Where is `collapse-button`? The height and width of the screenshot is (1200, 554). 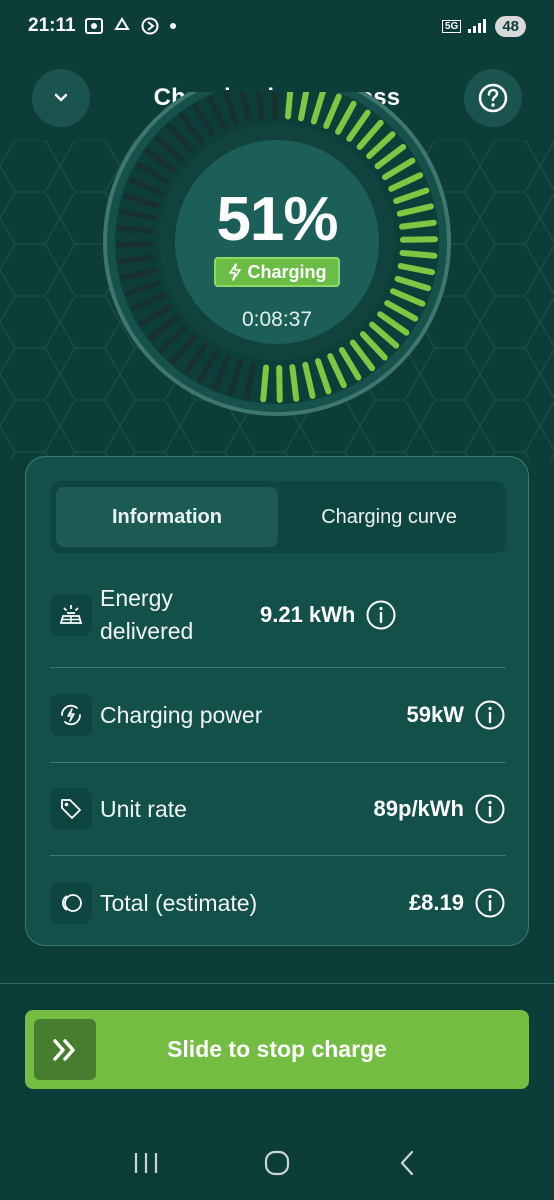 collapse-button is located at coordinates (61, 98).